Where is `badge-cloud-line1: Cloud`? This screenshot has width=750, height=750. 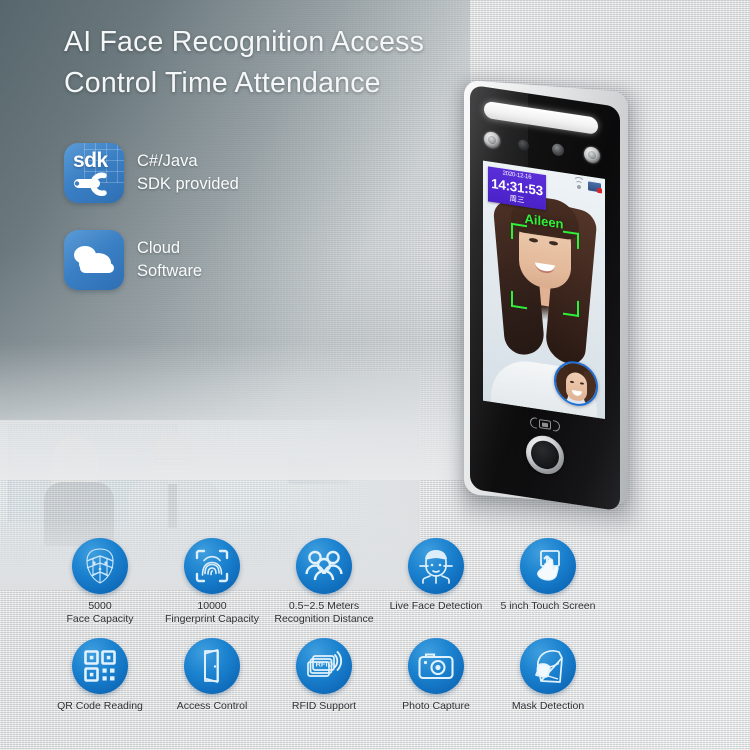
badge-cloud-line1: Cloud is located at coordinates (159, 248).